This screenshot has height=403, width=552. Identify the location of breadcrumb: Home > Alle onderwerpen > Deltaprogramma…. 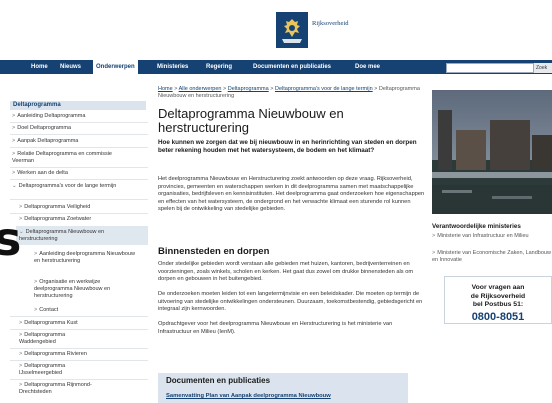
(289, 92).